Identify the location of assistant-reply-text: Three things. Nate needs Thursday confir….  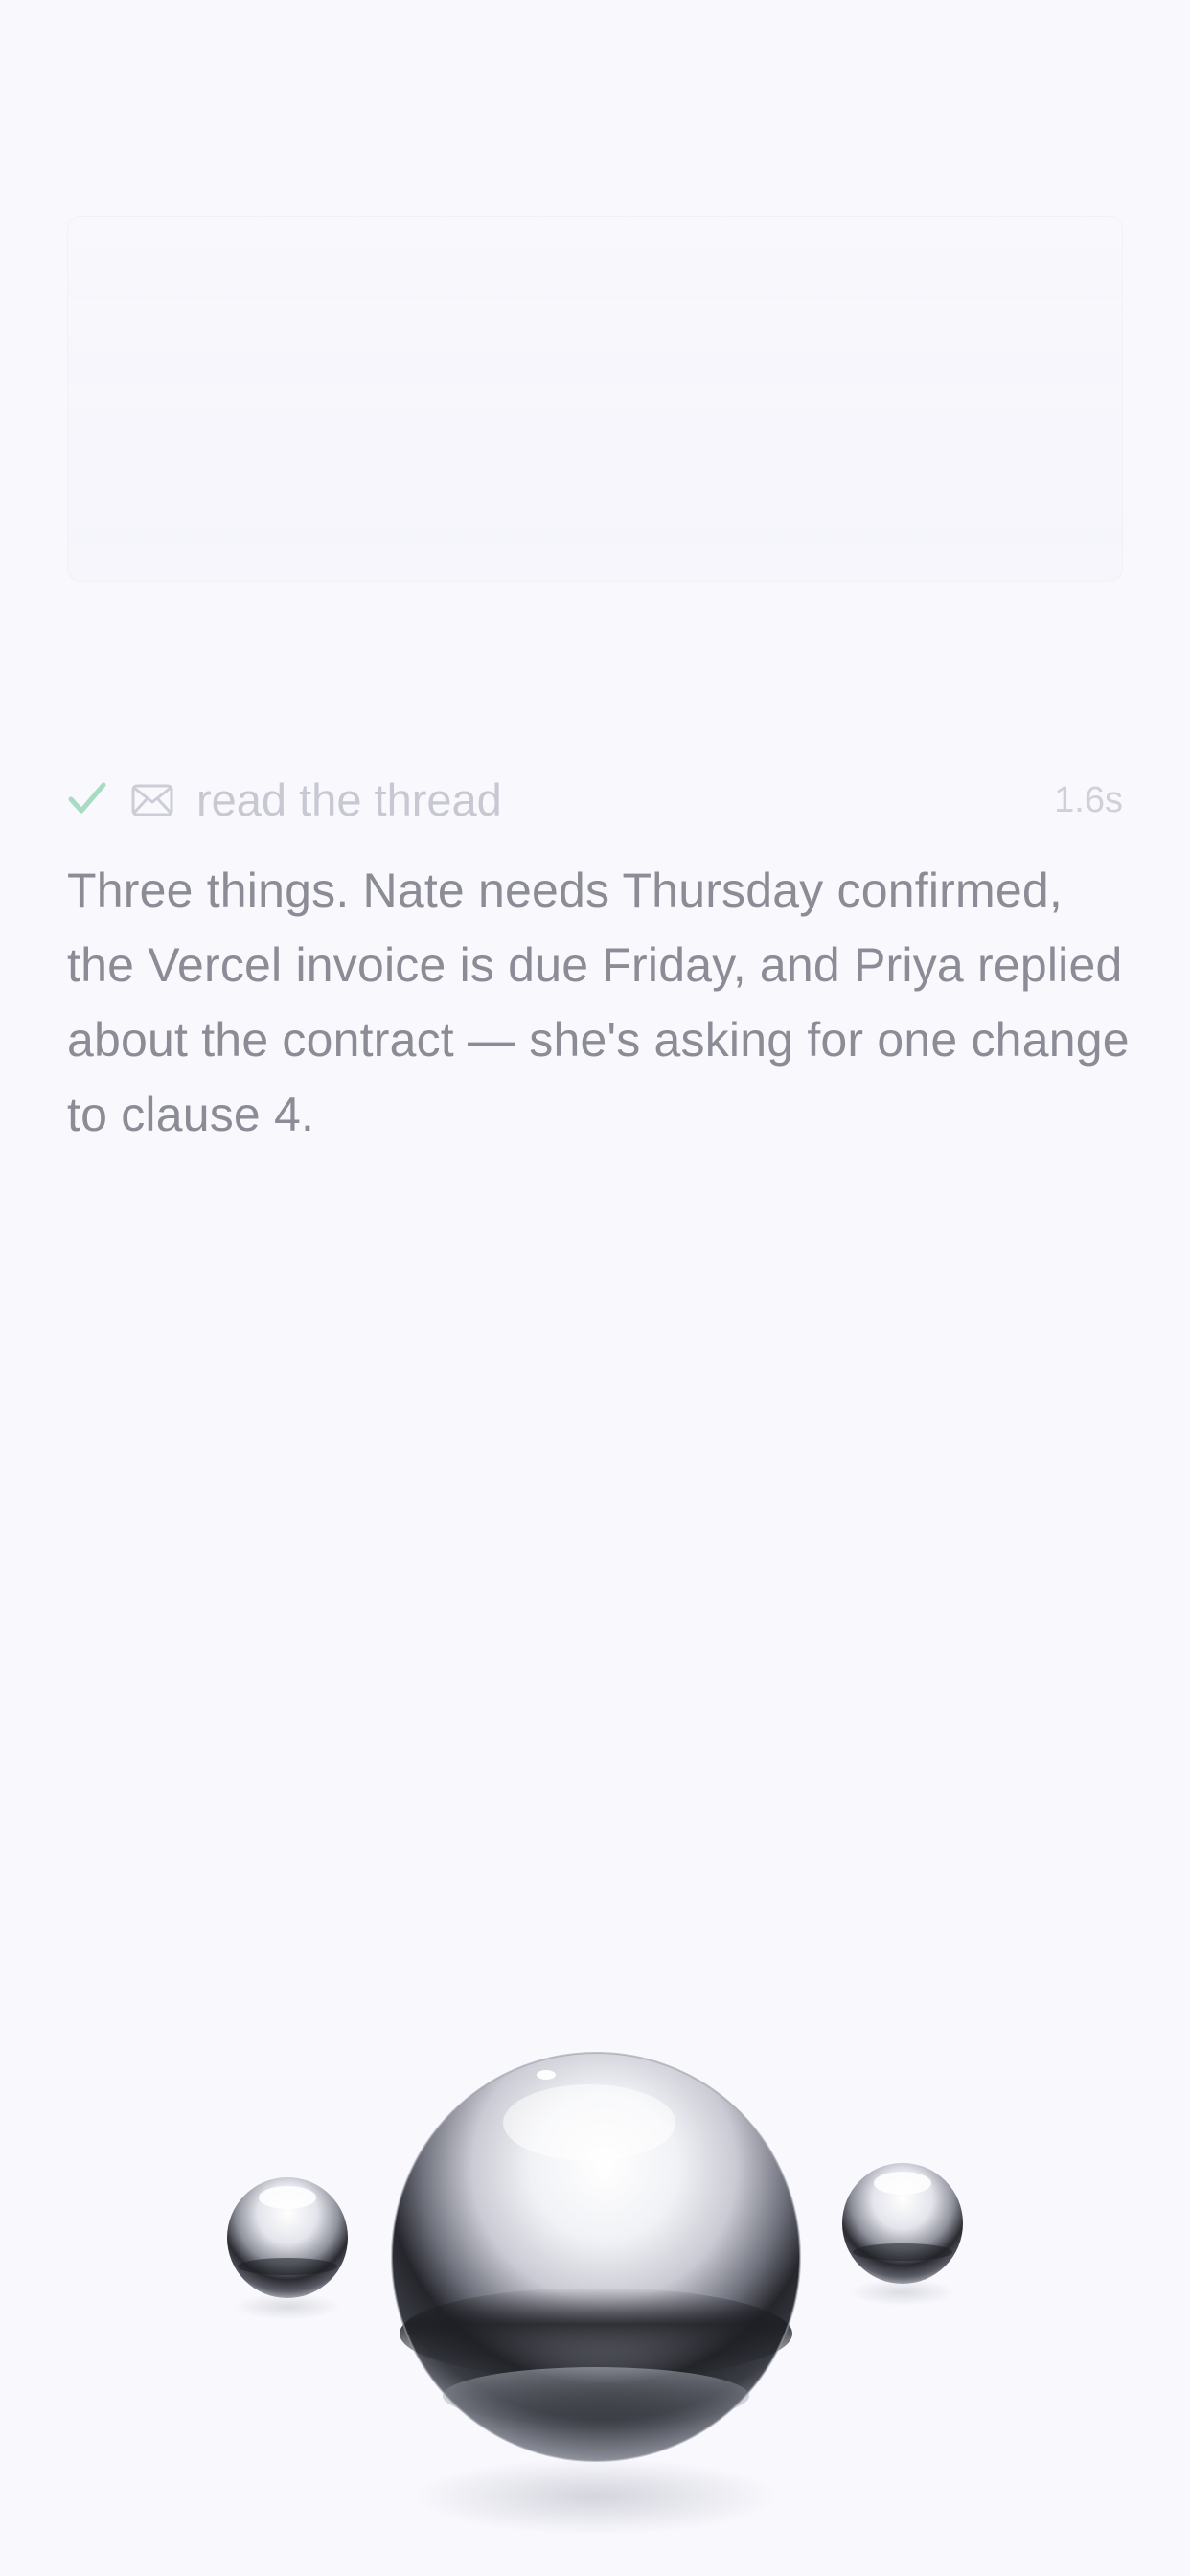
(599, 1002).